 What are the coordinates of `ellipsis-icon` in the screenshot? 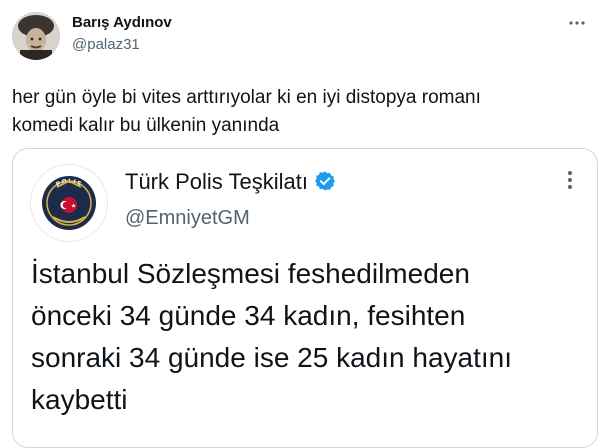 It's located at (577, 23).